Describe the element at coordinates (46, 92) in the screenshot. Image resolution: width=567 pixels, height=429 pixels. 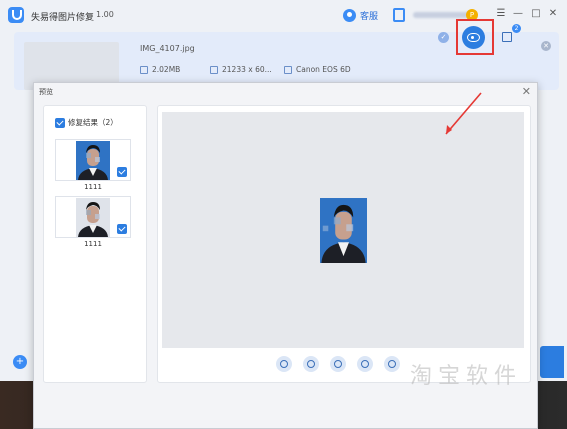
I see `dialog-title: 预览` at that location.